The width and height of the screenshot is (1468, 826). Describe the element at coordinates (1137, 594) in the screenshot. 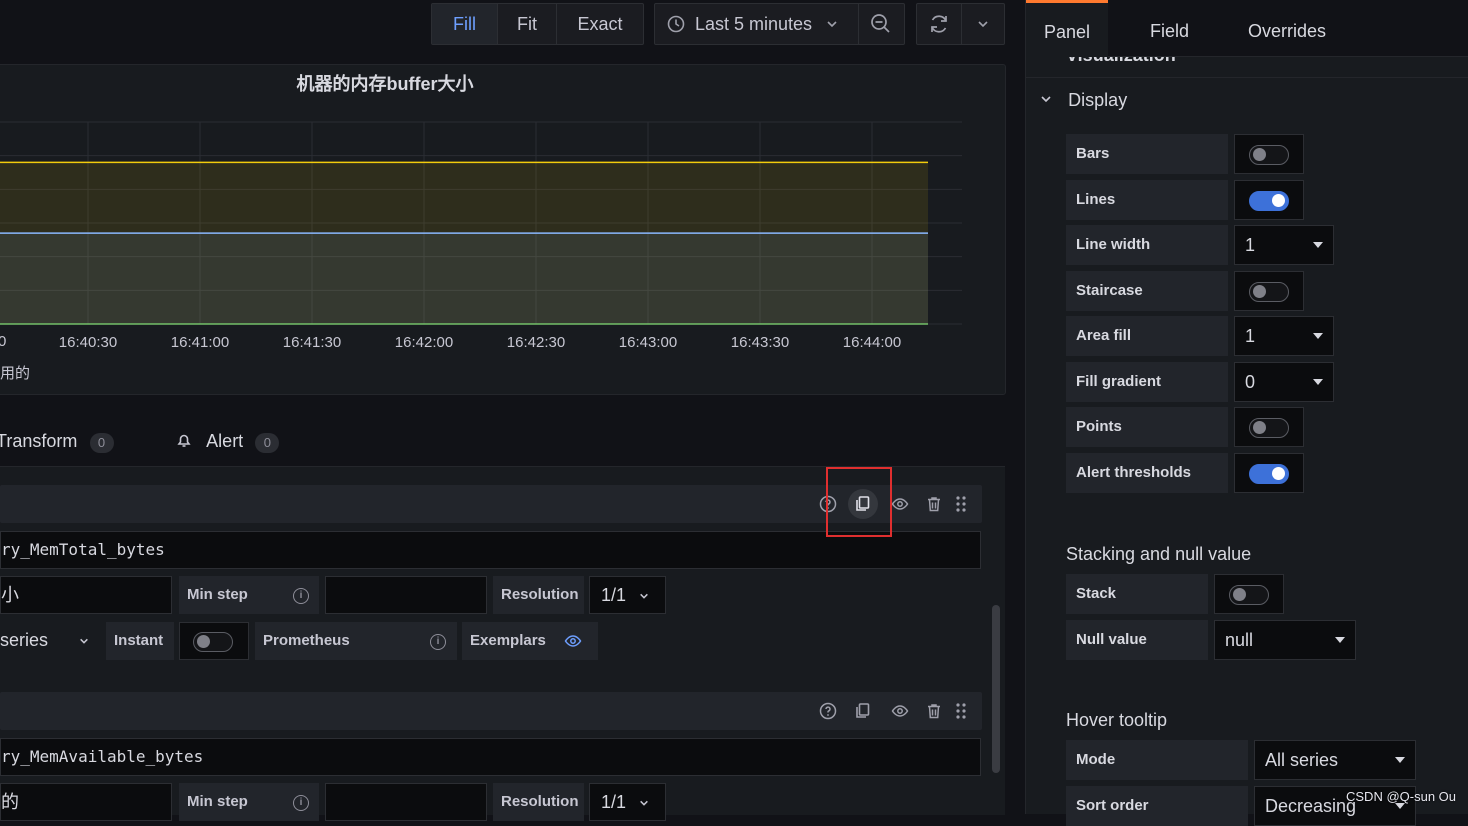

I see `stack-label: Stack` at that location.